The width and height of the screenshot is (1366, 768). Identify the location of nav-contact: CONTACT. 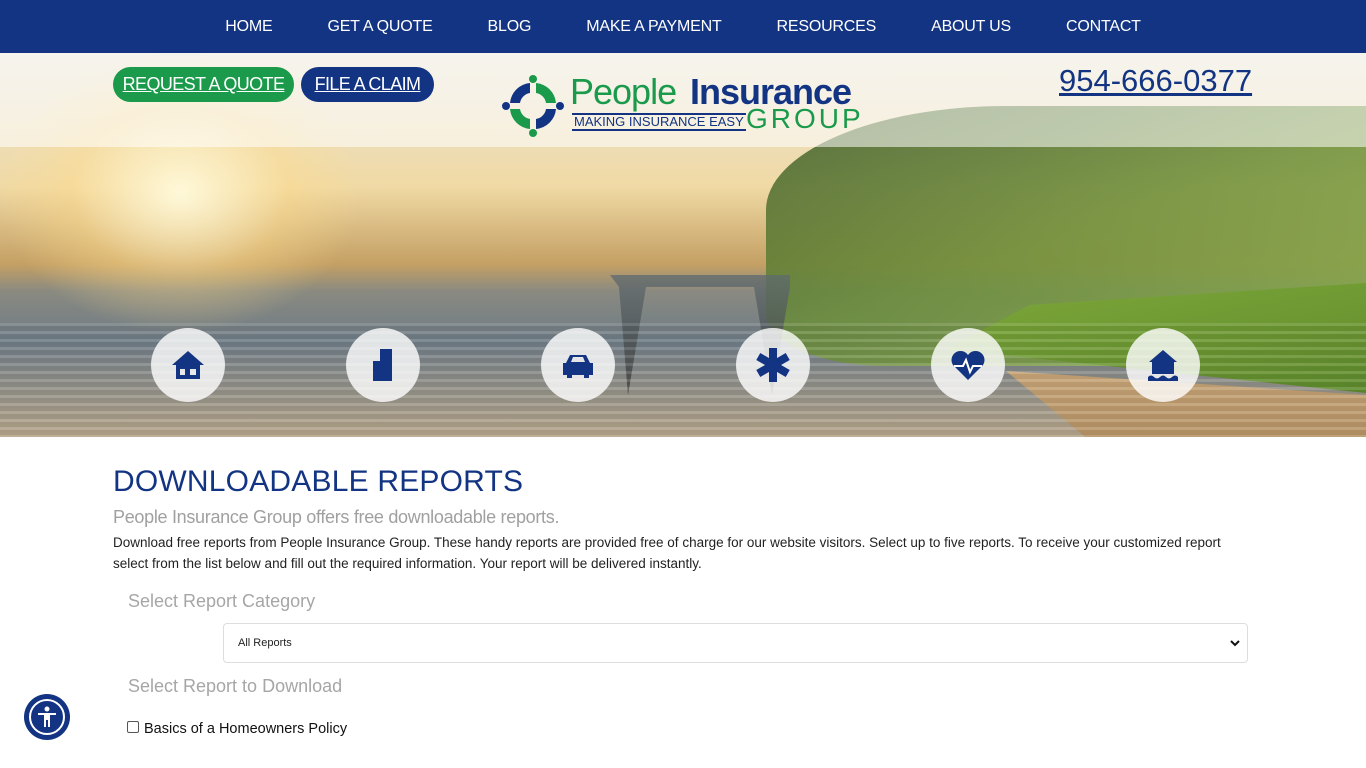
(1104, 27).